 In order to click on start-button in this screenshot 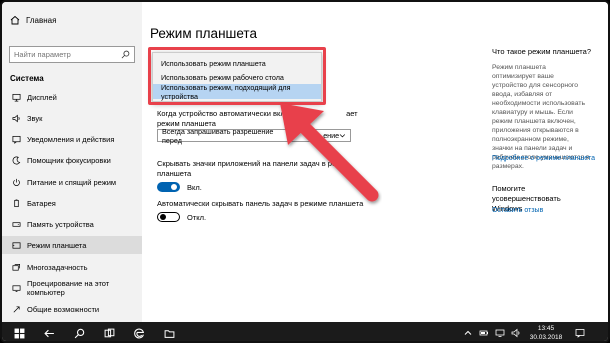, I will do `click(19, 331)`.